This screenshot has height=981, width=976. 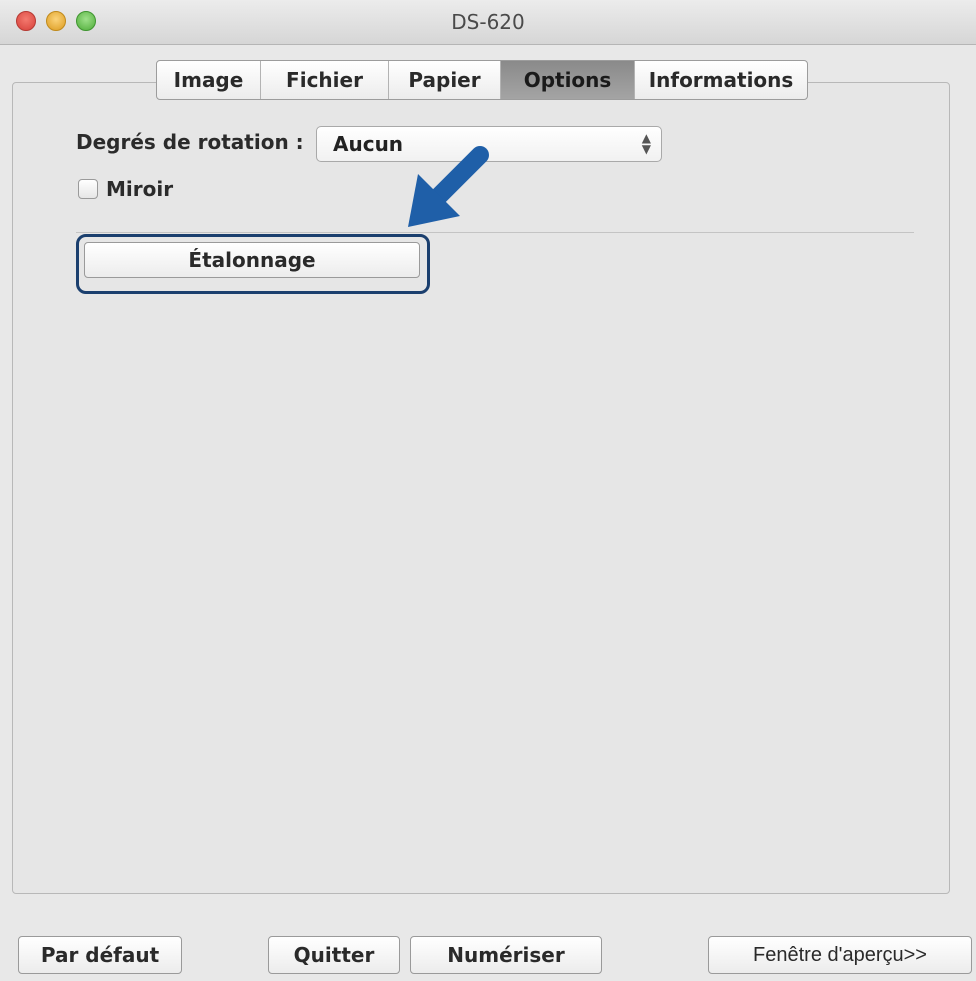 What do you see at coordinates (368, 144) in the screenshot?
I see `rotation-select-value: Aucun` at bounding box center [368, 144].